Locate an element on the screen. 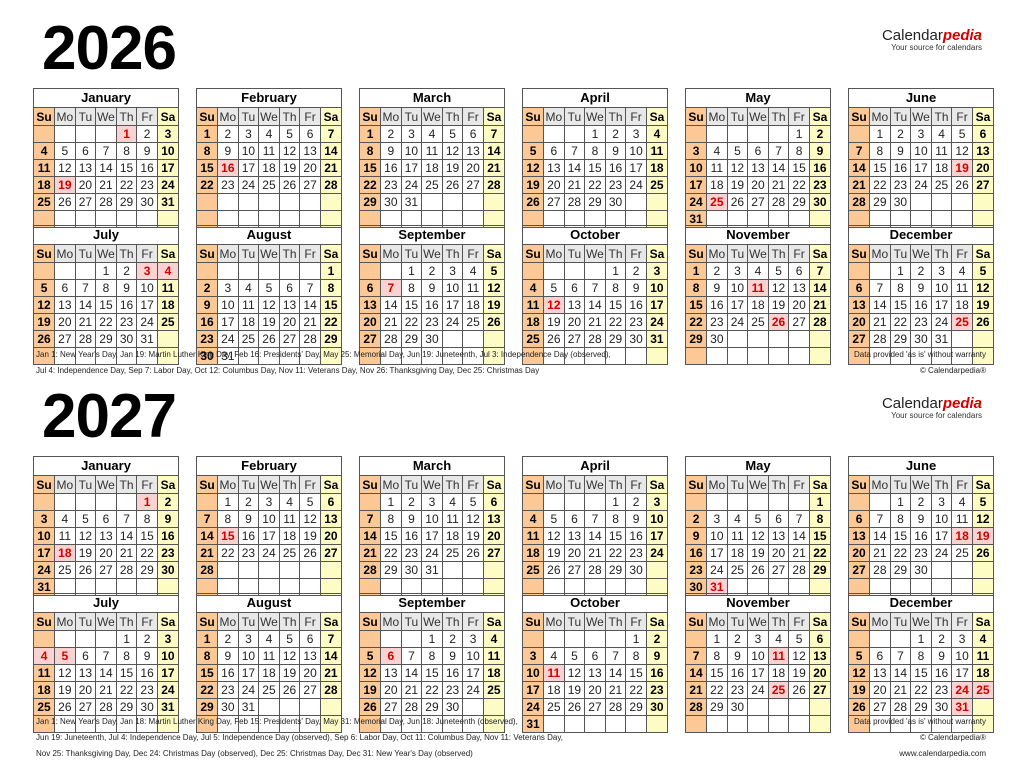 The height and width of the screenshot is (781, 1024). day-cell: 20 is located at coordinates (880, 690).